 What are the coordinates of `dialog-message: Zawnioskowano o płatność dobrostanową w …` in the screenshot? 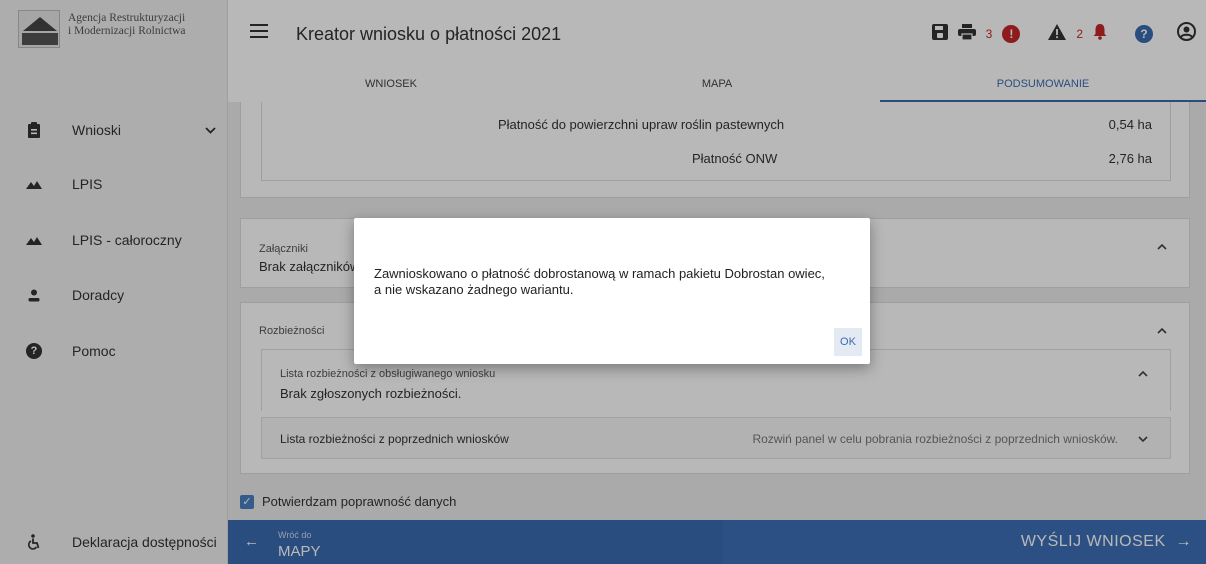 It's located at (599, 281).